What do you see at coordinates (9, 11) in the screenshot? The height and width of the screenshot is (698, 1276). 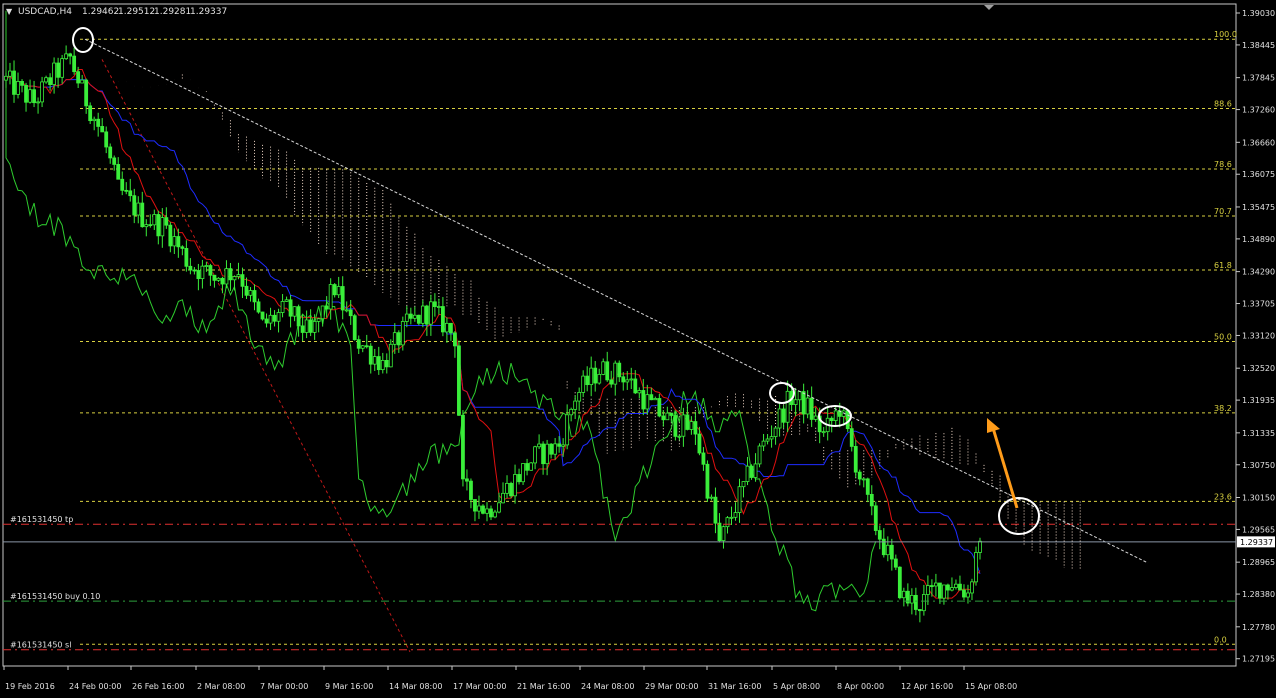 I see `dropdown-triangle-icon: ▼` at bounding box center [9, 11].